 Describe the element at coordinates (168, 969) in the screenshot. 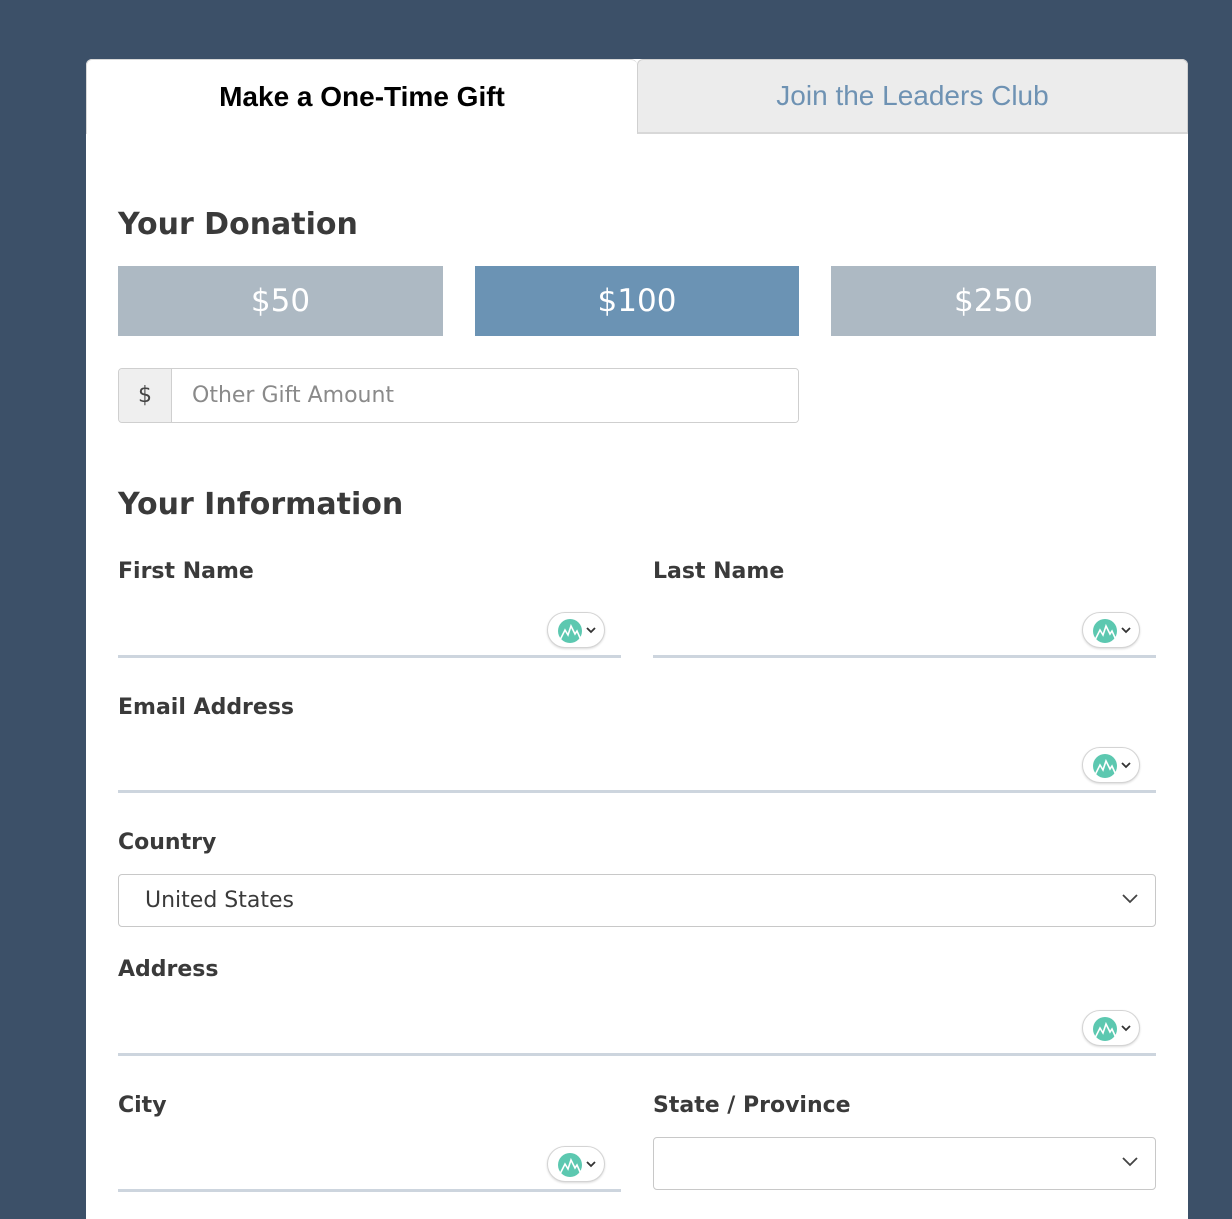

I see `address-label: Address` at that location.